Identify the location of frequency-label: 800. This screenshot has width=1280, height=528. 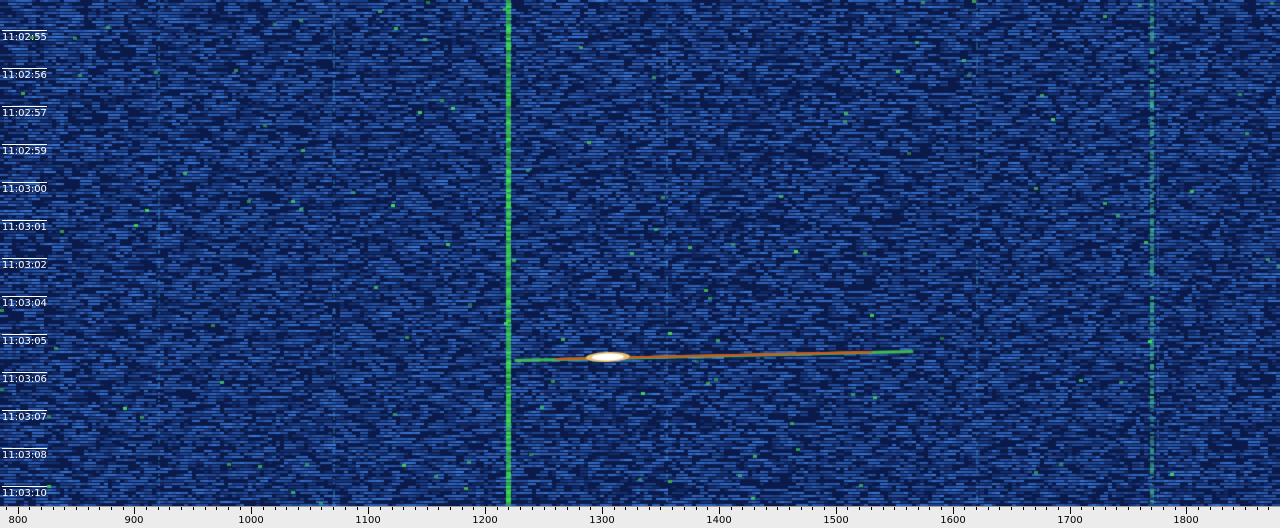
(18, 520).